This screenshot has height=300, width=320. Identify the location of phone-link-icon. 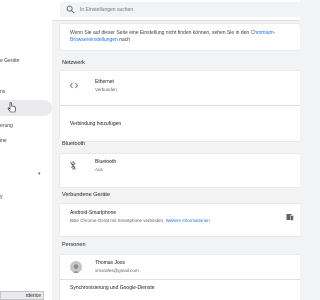
(290, 217).